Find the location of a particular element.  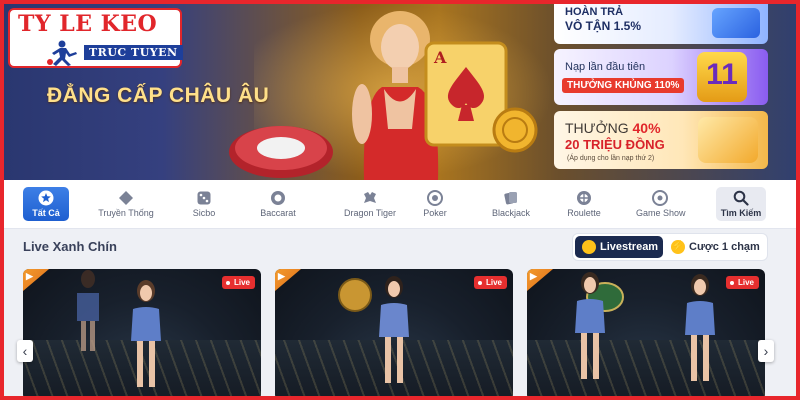

promo-second-deposit-line2: 20 TRIỆU ĐỒNG is located at coordinates (615, 144).